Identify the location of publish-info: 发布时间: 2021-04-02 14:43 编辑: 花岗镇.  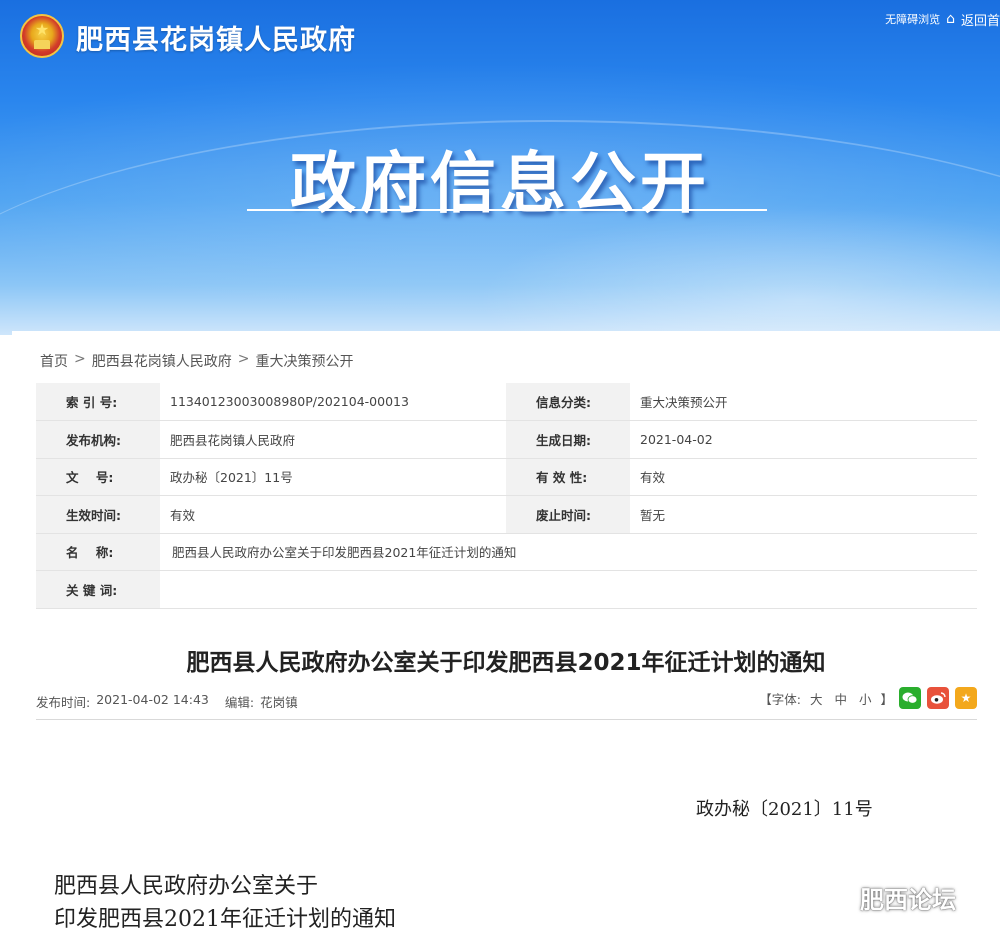
(167, 701).